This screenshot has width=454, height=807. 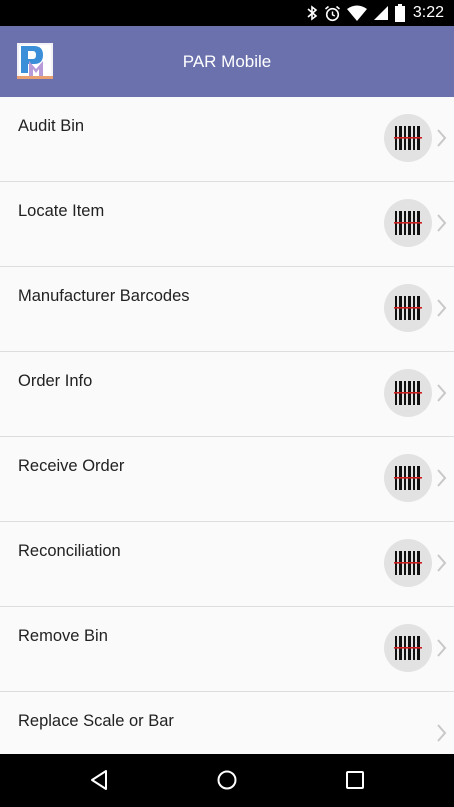 What do you see at coordinates (51, 126) in the screenshot?
I see `menu-item-label: Audit Bin` at bounding box center [51, 126].